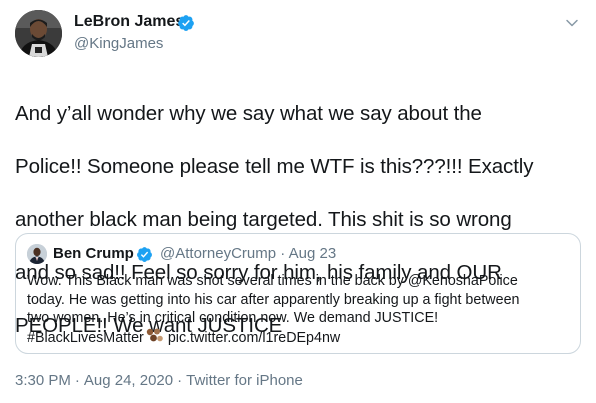  What do you see at coordinates (218, 253) in the screenshot?
I see `quoted-author-handle: @AttorneyCrump` at bounding box center [218, 253].